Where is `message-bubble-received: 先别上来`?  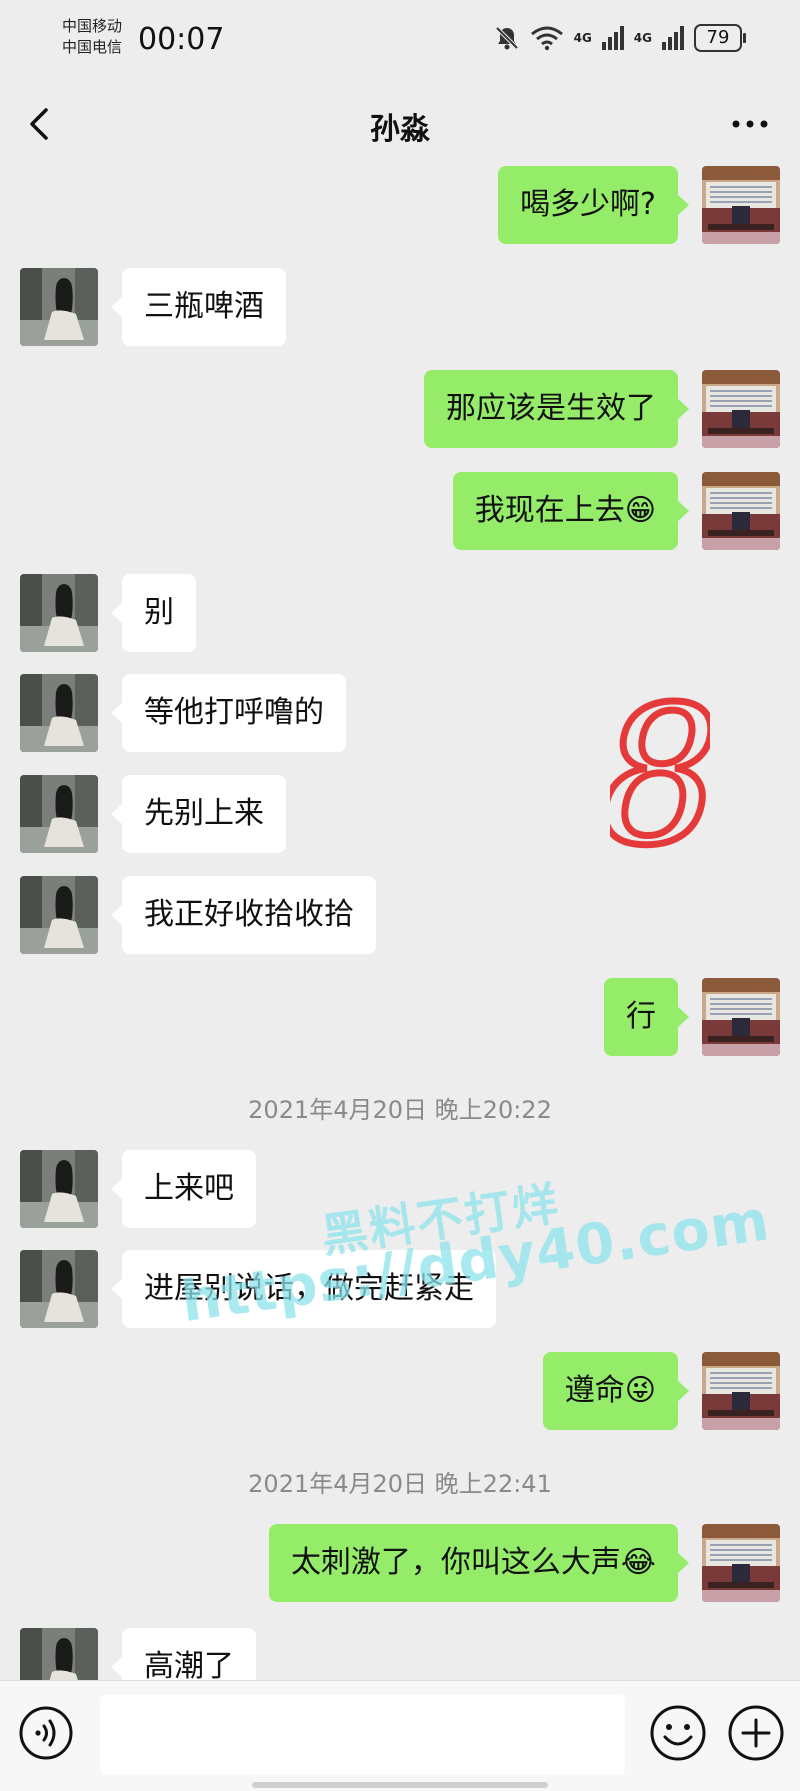
message-bubble-received: 先别上来 is located at coordinates (198, 814).